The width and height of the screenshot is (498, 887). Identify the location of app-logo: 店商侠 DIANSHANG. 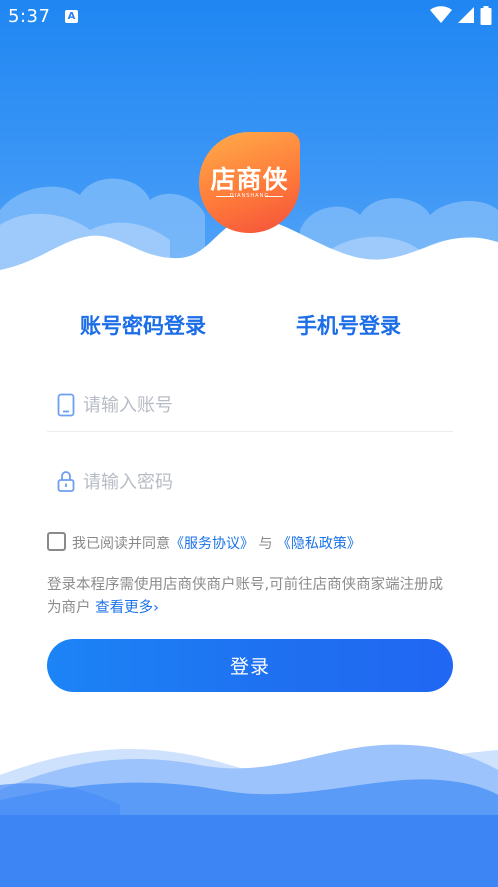
(249, 182).